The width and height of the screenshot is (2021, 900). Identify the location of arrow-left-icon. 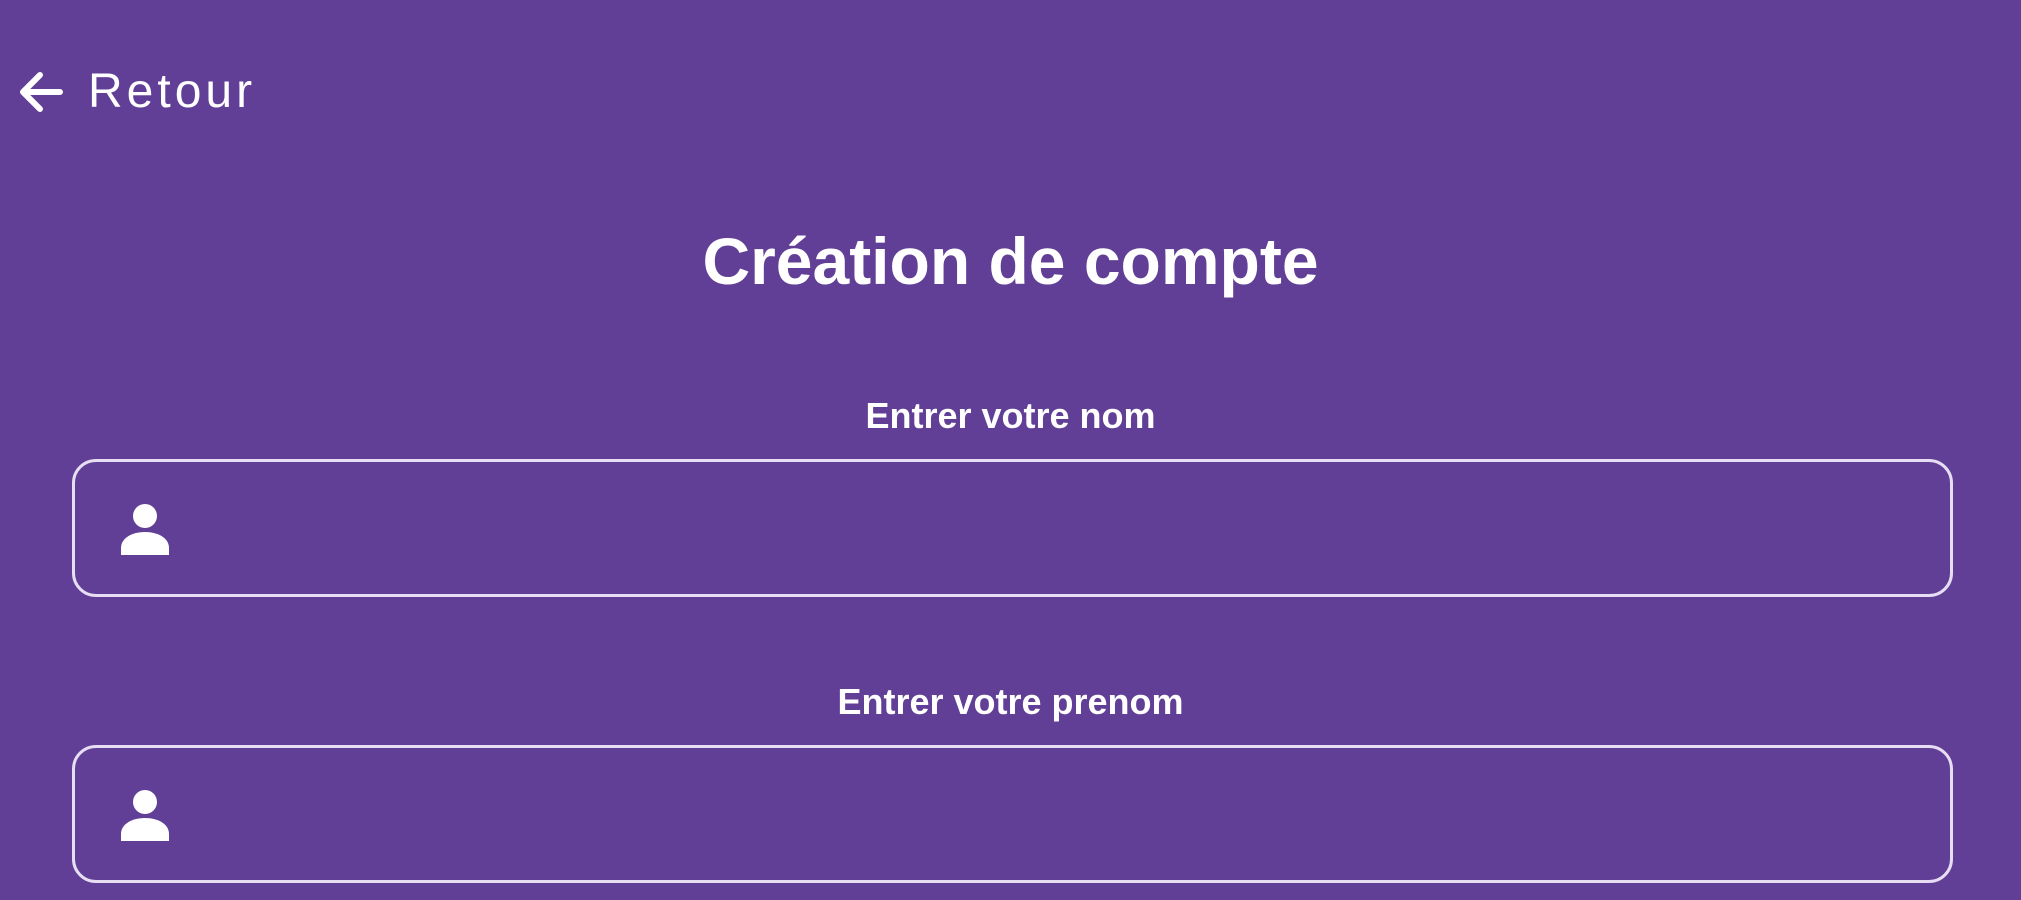
(41, 92).